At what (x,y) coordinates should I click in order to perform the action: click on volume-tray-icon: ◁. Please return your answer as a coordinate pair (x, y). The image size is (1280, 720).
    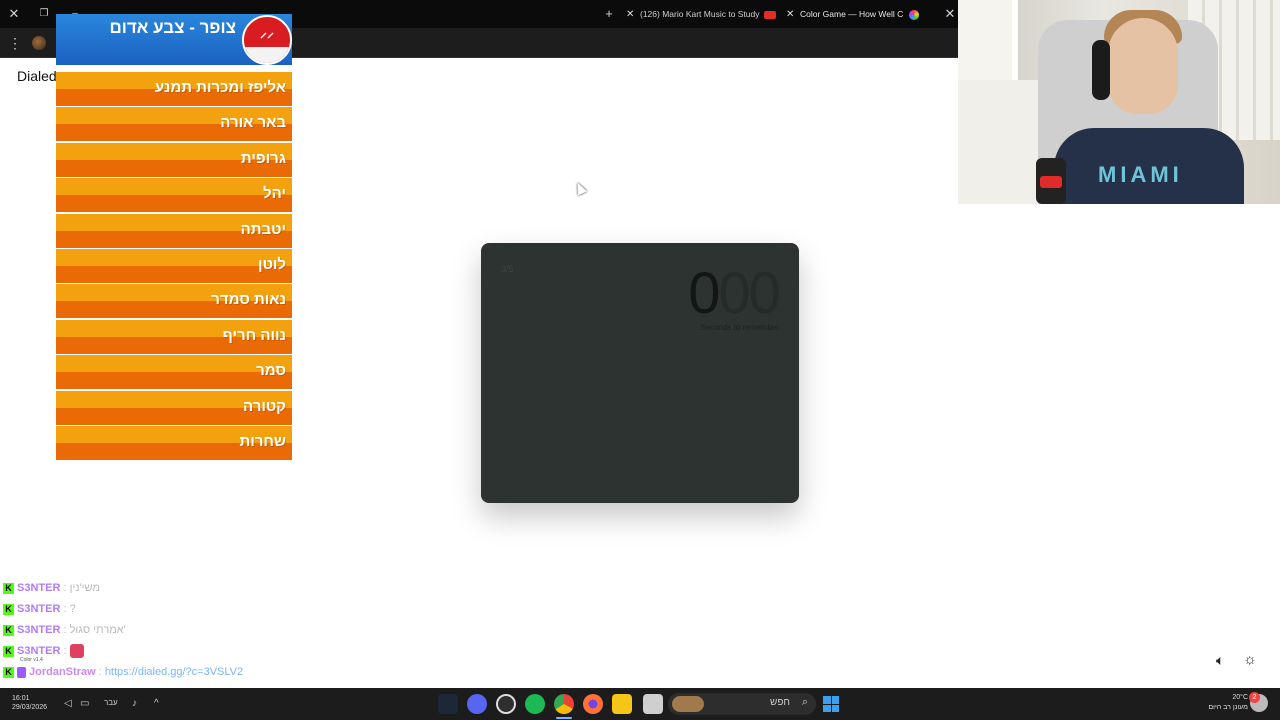
    Looking at the image, I should click on (68, 703).